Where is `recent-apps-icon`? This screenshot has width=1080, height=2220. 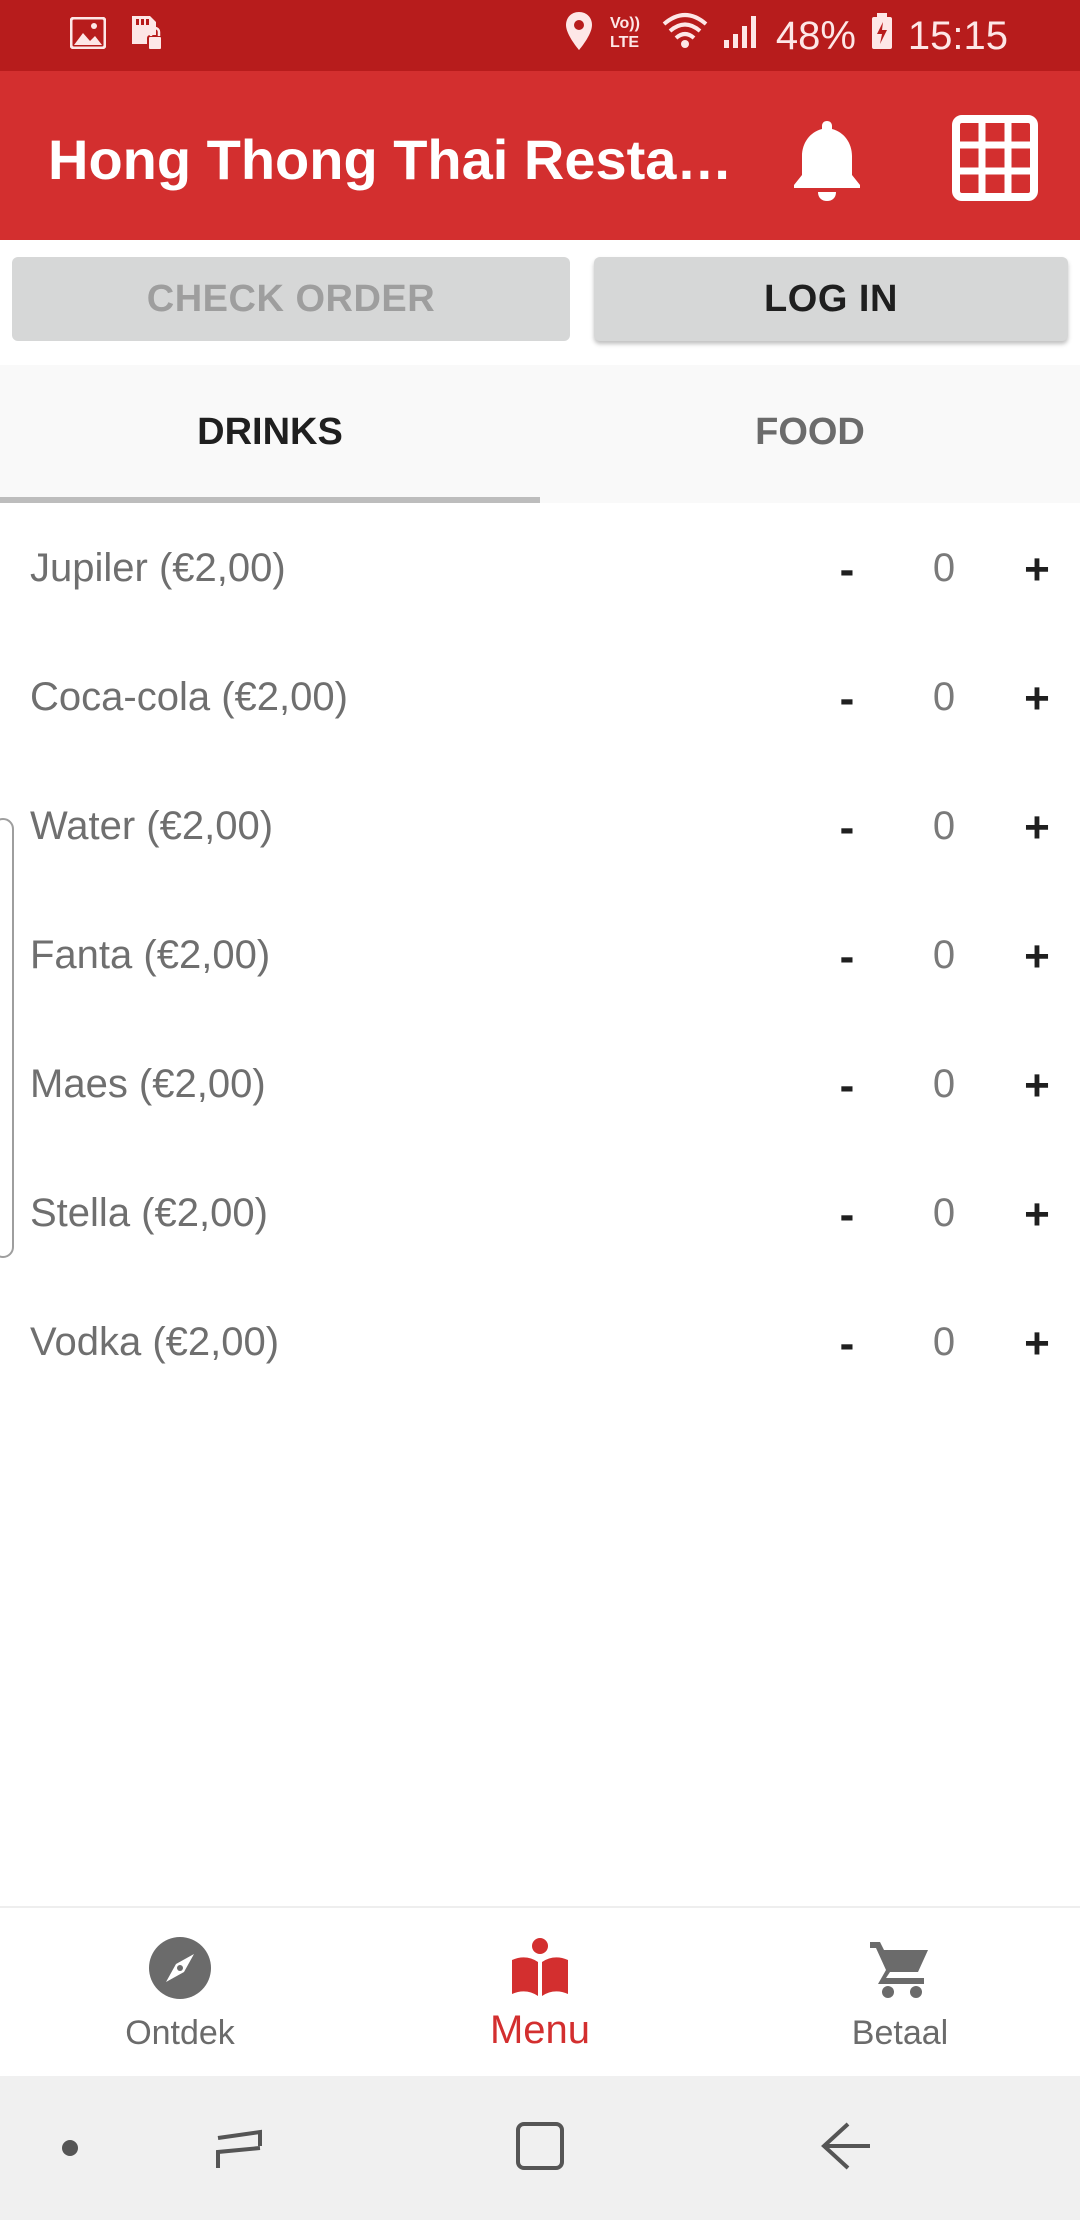
recent-apps-icon is located at coordinates (240, 2148).